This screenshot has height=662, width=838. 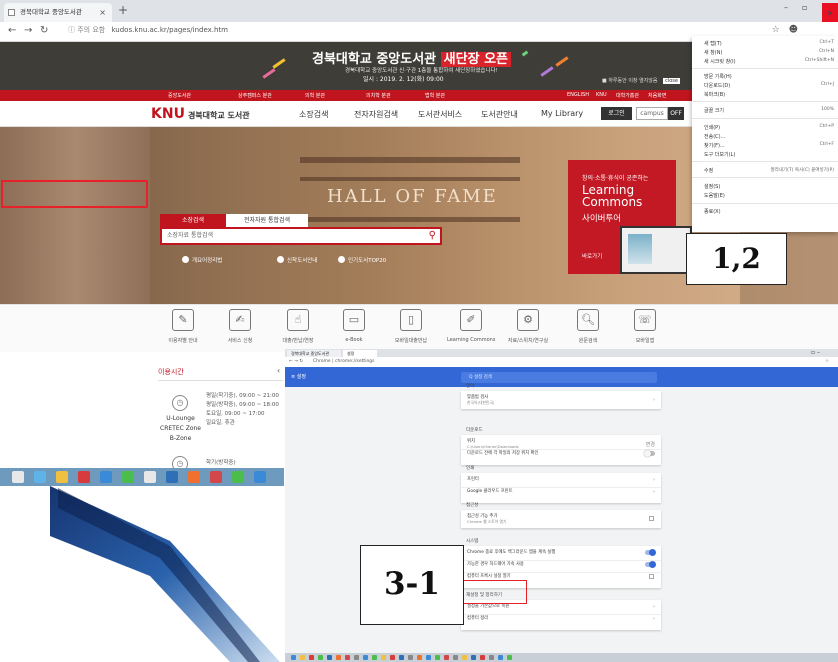 I want to click on settings-row: 컴퓨터 정리, so click(x=561, y=618).